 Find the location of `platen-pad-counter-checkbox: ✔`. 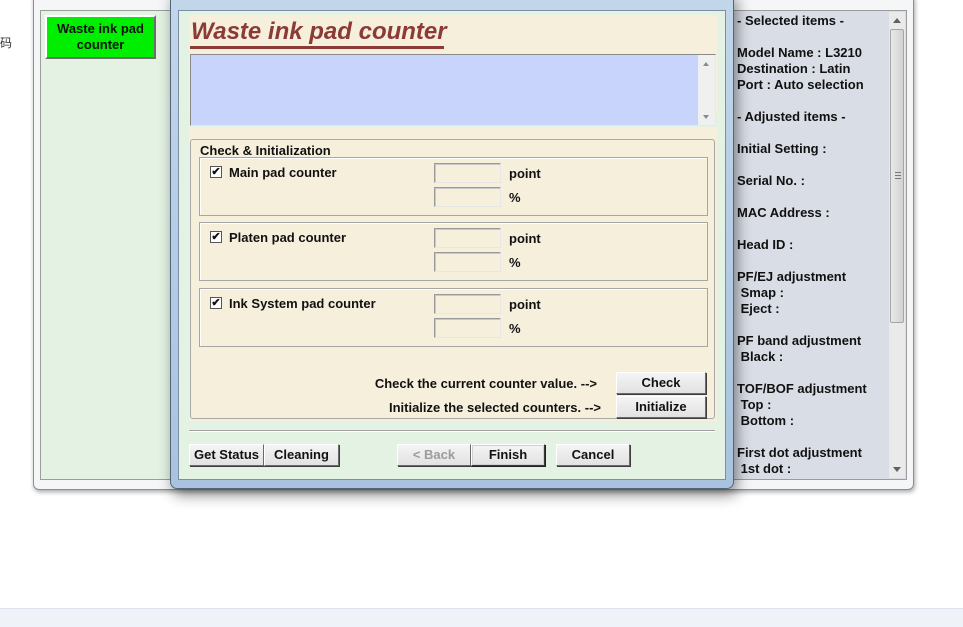

platen-pad-counter-checkbox: ✔ is located at coordinates (216, 237).